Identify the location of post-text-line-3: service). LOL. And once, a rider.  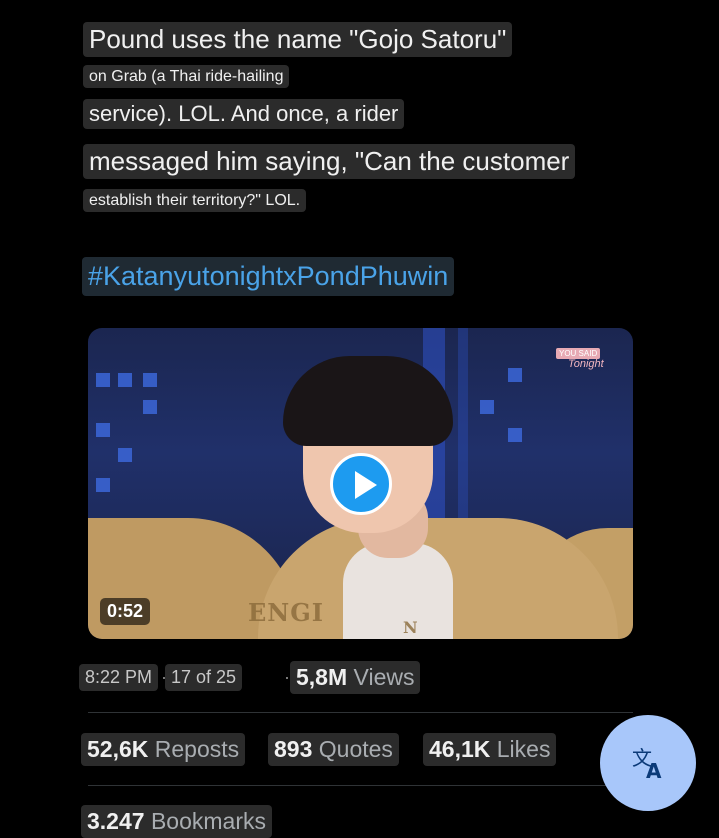
(244, 114).